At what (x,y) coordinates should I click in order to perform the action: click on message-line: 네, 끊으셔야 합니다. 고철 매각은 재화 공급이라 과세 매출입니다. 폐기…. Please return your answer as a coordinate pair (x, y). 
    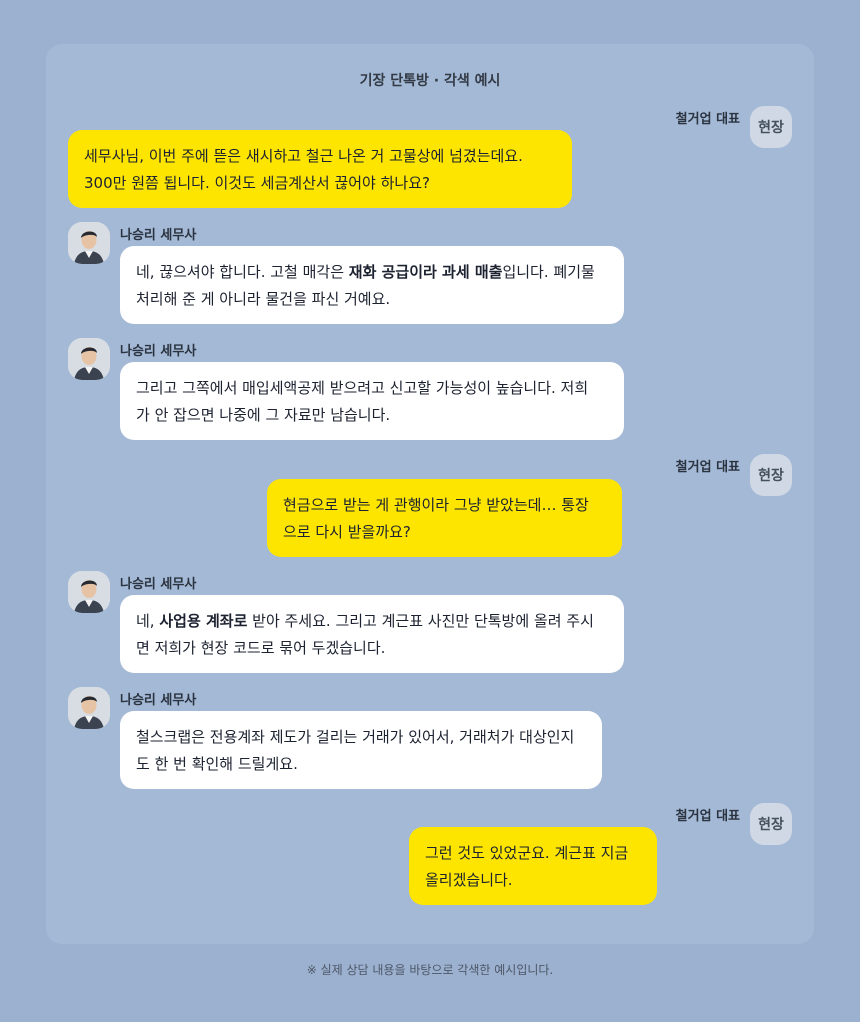
    Looking at the image, I should click on (365, 272).